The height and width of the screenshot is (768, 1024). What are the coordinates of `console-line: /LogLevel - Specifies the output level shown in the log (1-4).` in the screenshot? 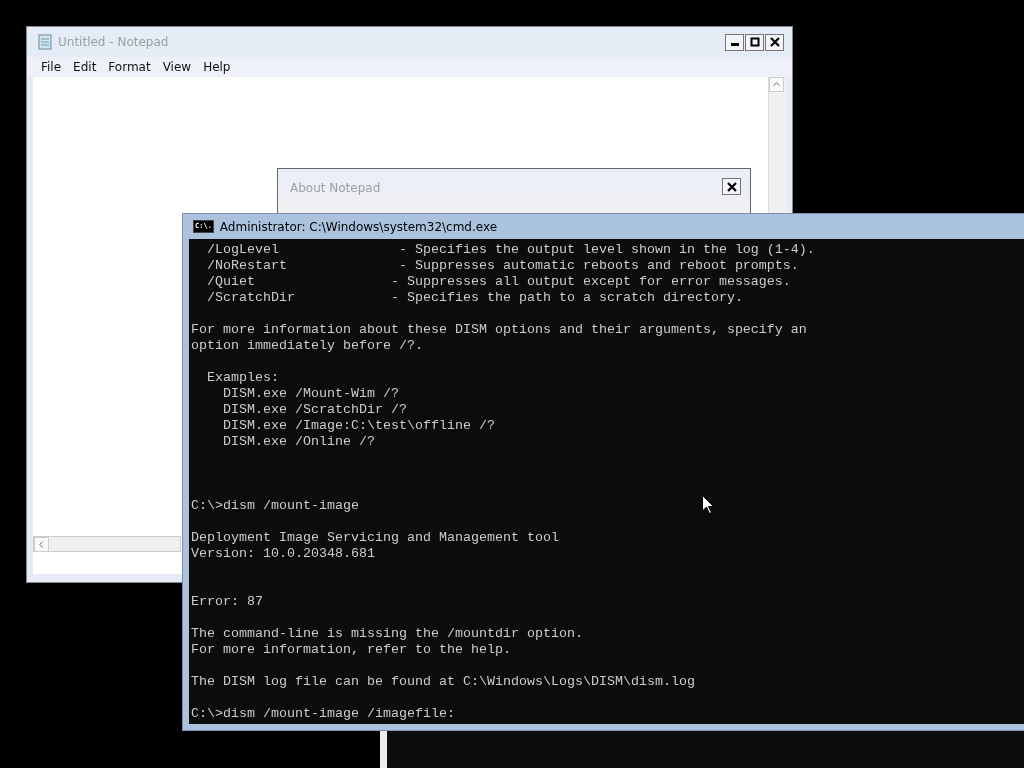 It's located at (510, 250).